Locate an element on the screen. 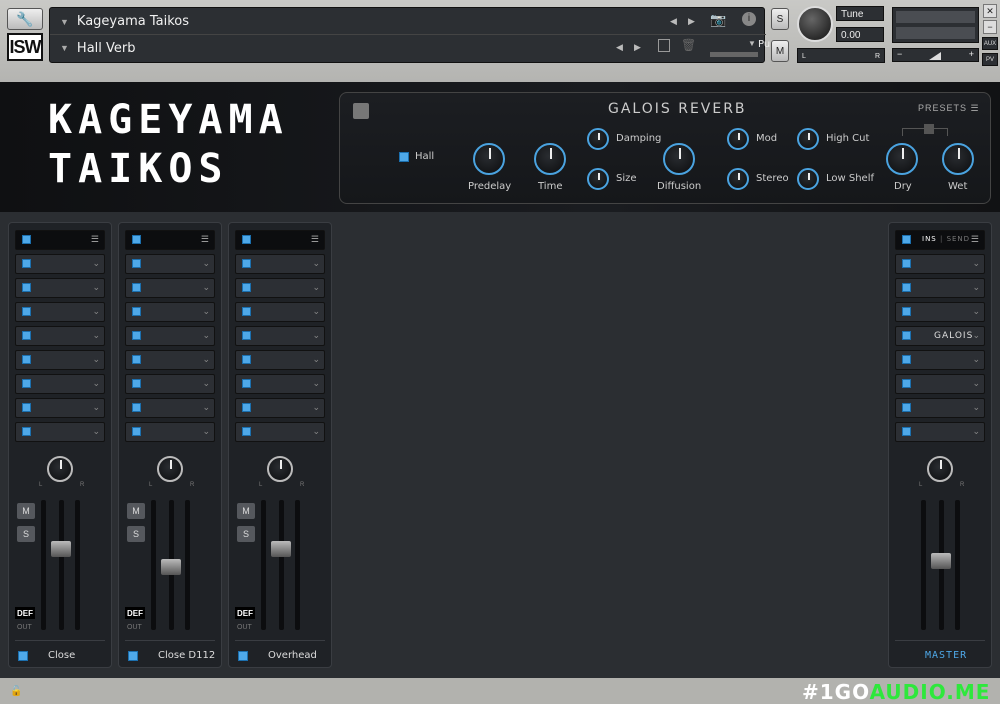 The image size is (1000, 704). delete-snapshot-icon: 🗑 is located at coordinates (688, 45).